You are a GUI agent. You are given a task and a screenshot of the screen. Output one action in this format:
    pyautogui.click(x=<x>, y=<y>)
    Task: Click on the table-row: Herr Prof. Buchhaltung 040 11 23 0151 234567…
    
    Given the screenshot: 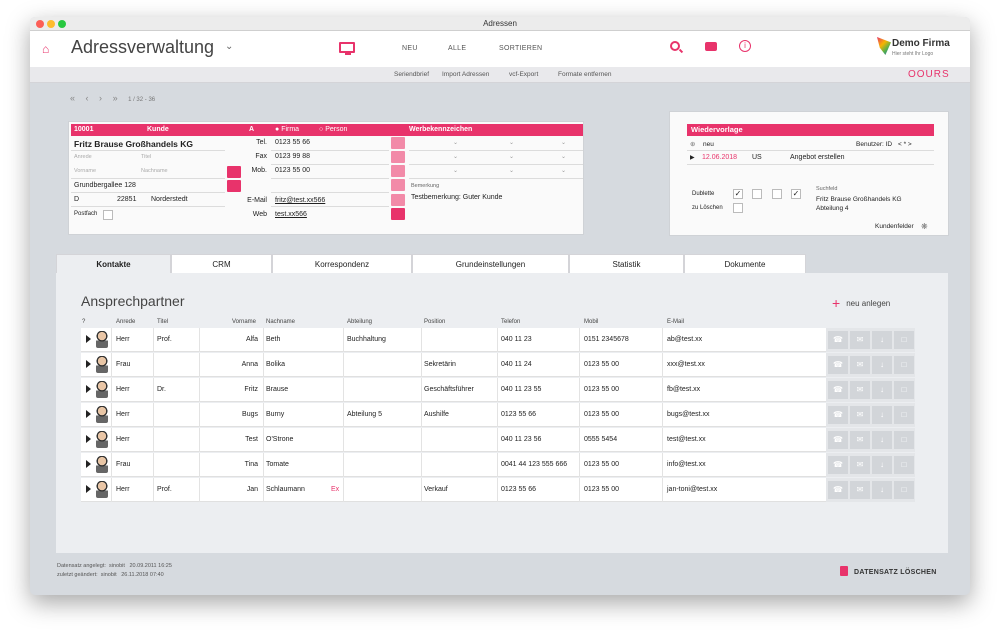 What is the action you would take?
    pyautogui.click(x=498, y=340)
    